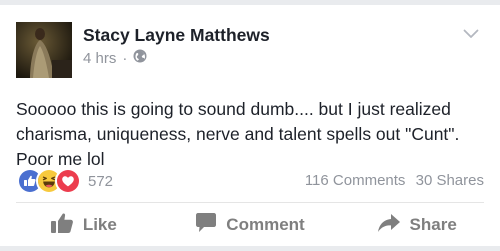 This screenshot has height=251, width=500. I want to click on reactions-summary: 572, so click(65, 181).